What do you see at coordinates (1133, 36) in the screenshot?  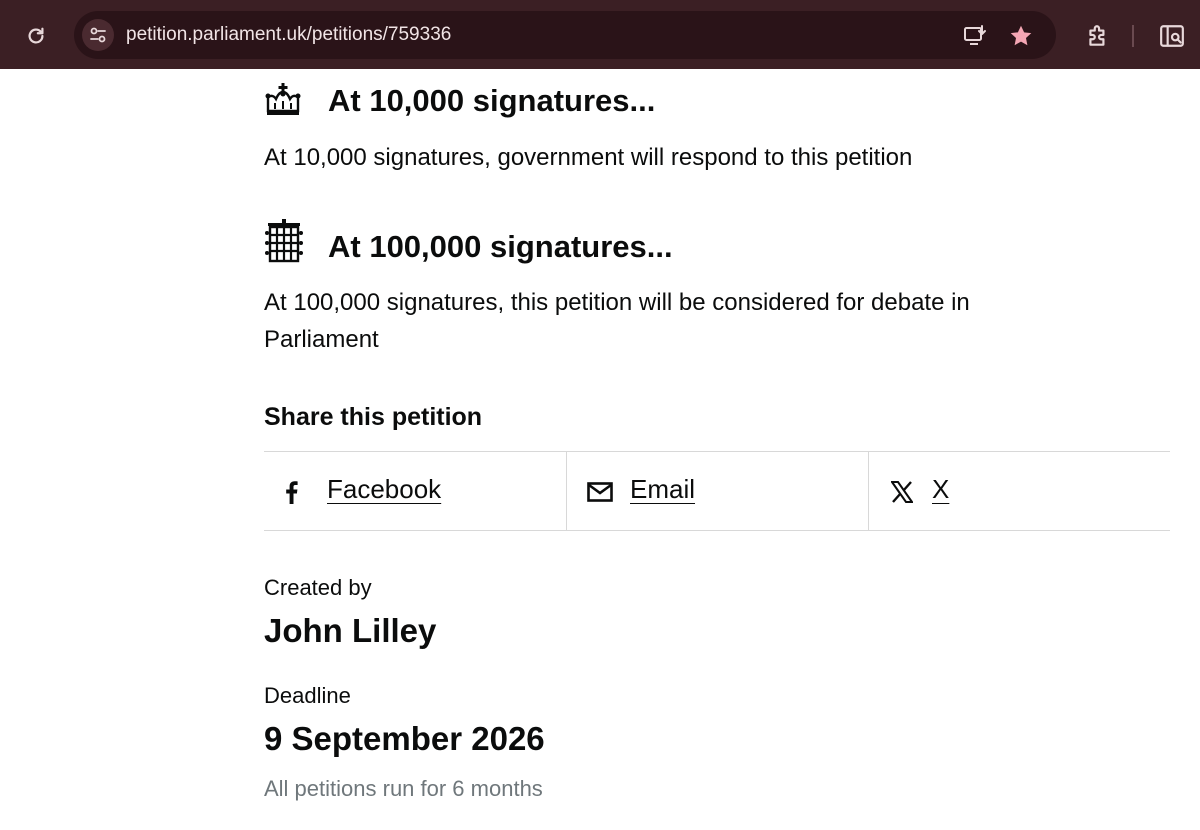 I see `toolbar-divider` at bounding box center [1133, 36].